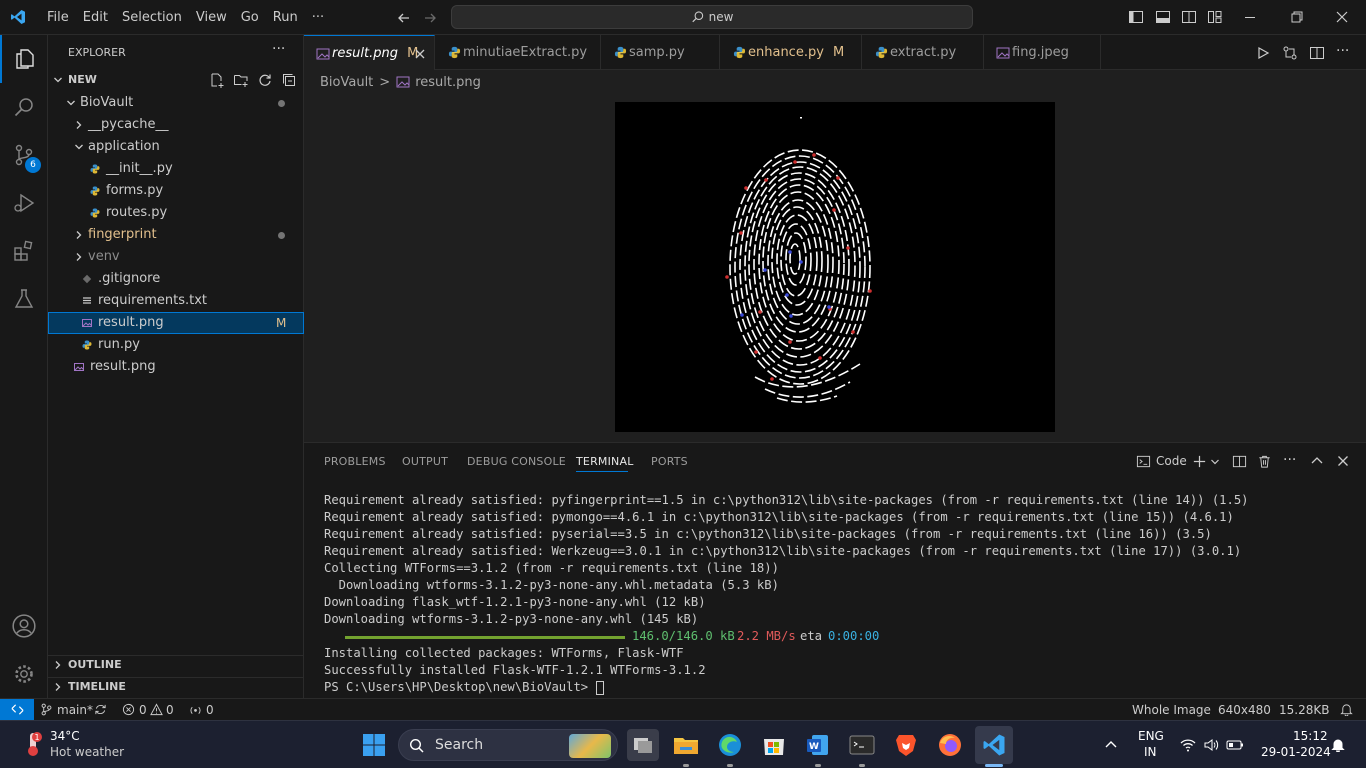 This screenshot has height=768, width=1366. I want to click on toggle-panel-icon, so click(1163, 17).